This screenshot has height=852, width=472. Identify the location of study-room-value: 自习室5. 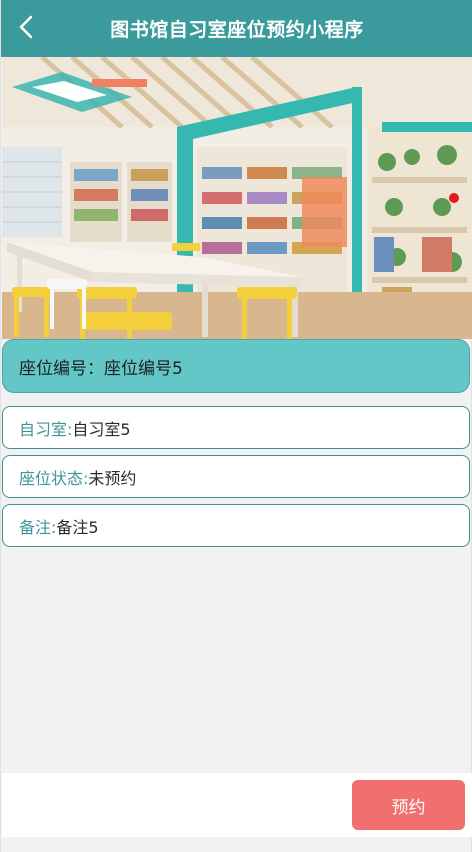
(101, 429).